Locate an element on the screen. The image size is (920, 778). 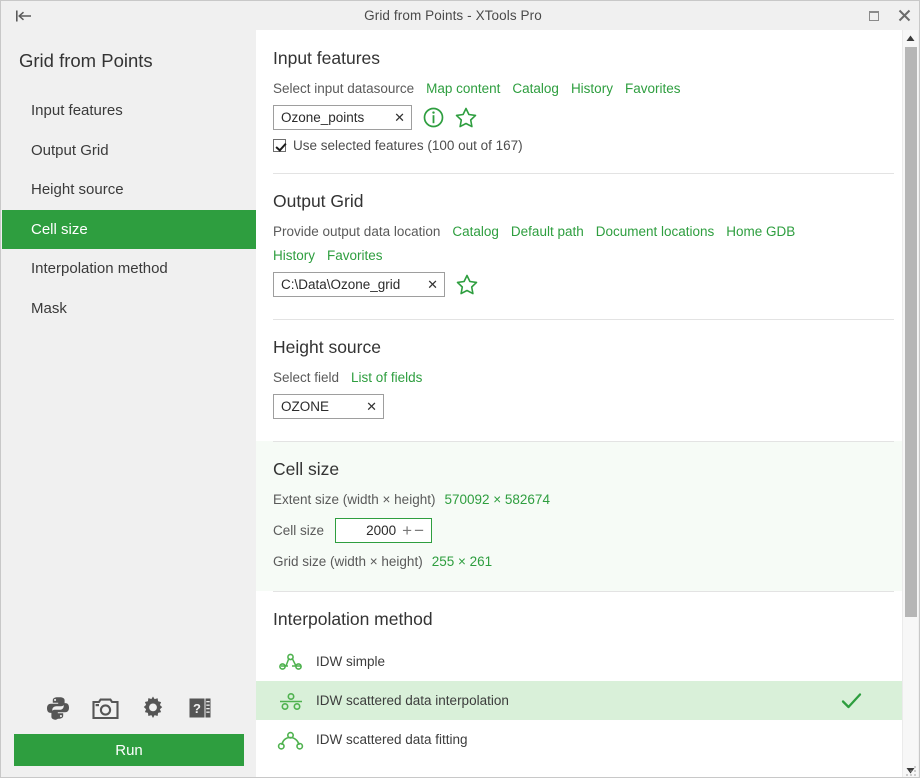
sidebar-item-input-features: Input features is located at coordinates (129, 111).